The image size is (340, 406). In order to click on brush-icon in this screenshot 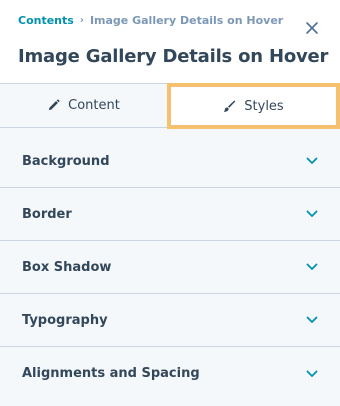, I will do `click(230, 106)`.